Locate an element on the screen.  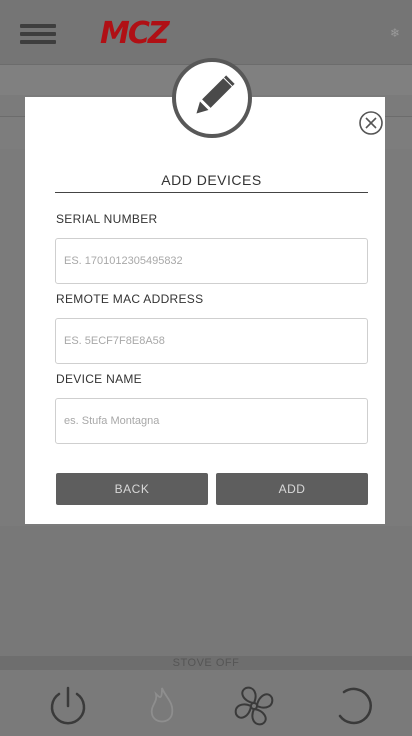
refresh-icon is located at coordinates (352, 706).